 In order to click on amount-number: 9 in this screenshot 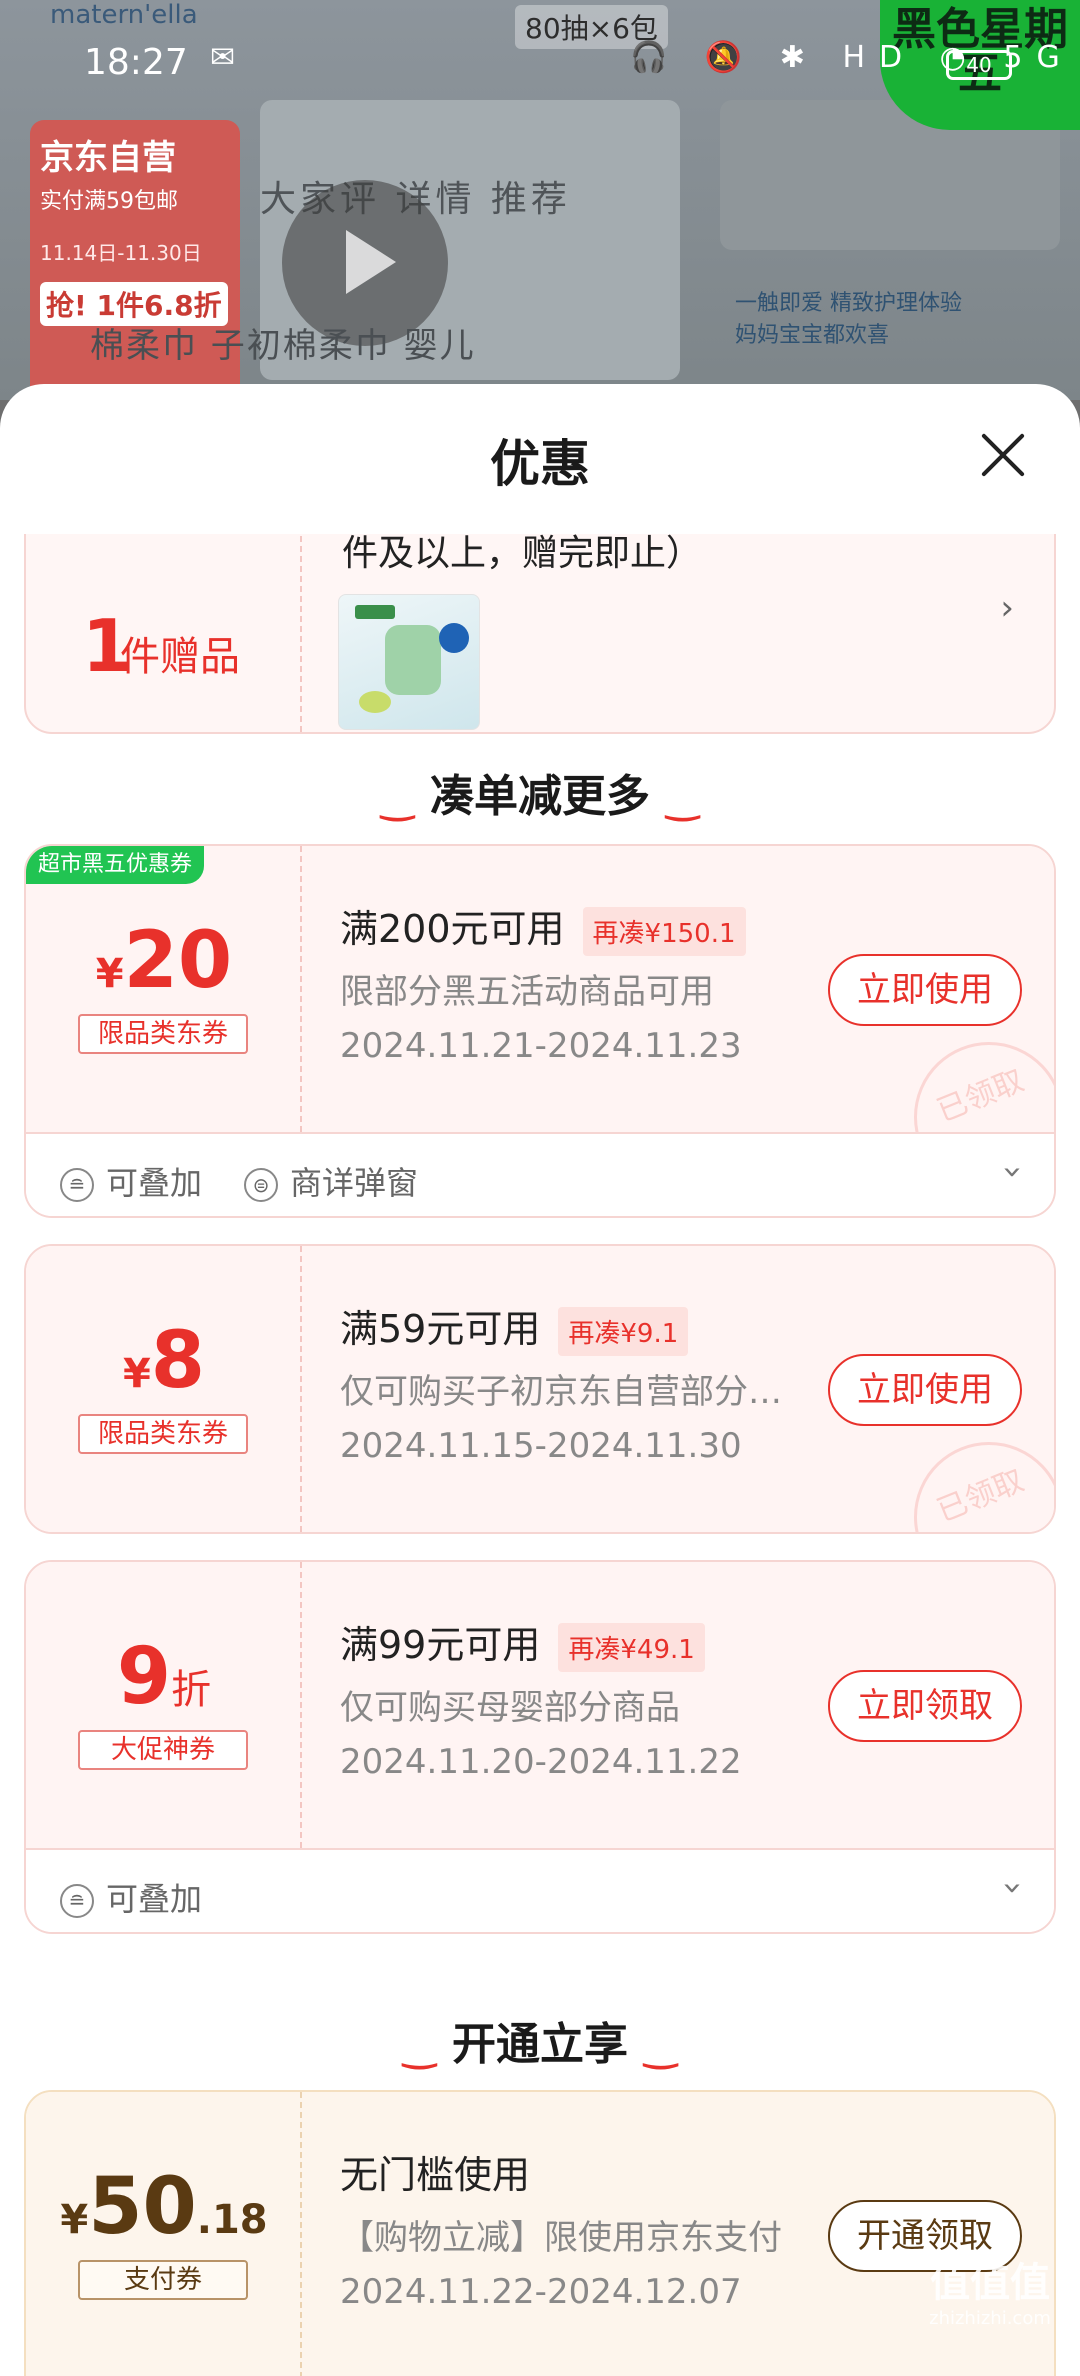, I will do `click(144, 1677)`.